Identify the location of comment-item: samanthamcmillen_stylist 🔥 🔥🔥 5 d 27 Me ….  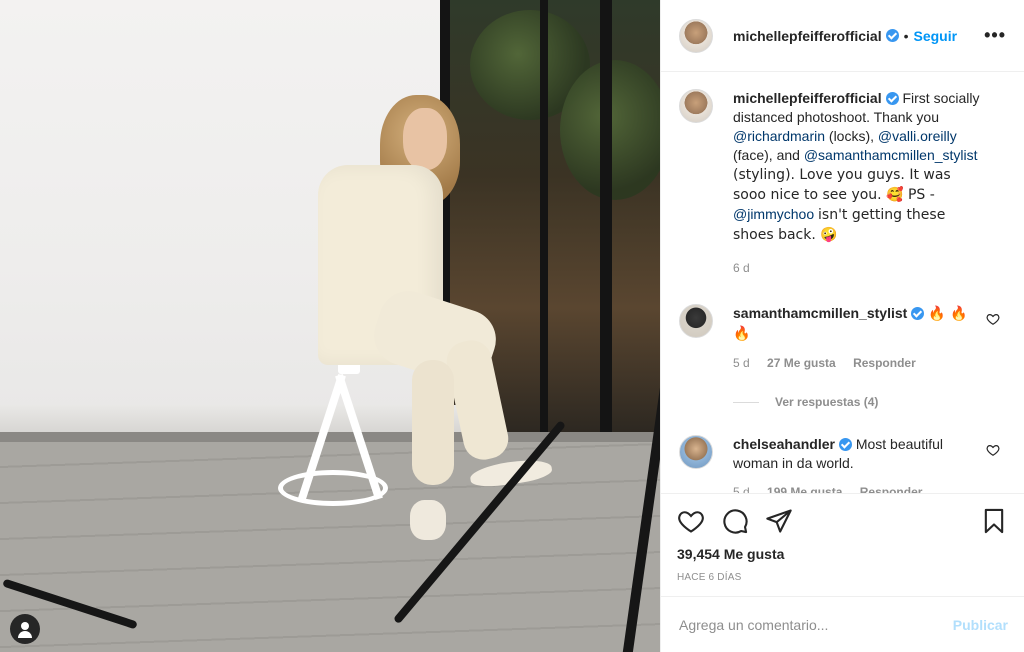
(842, 338).